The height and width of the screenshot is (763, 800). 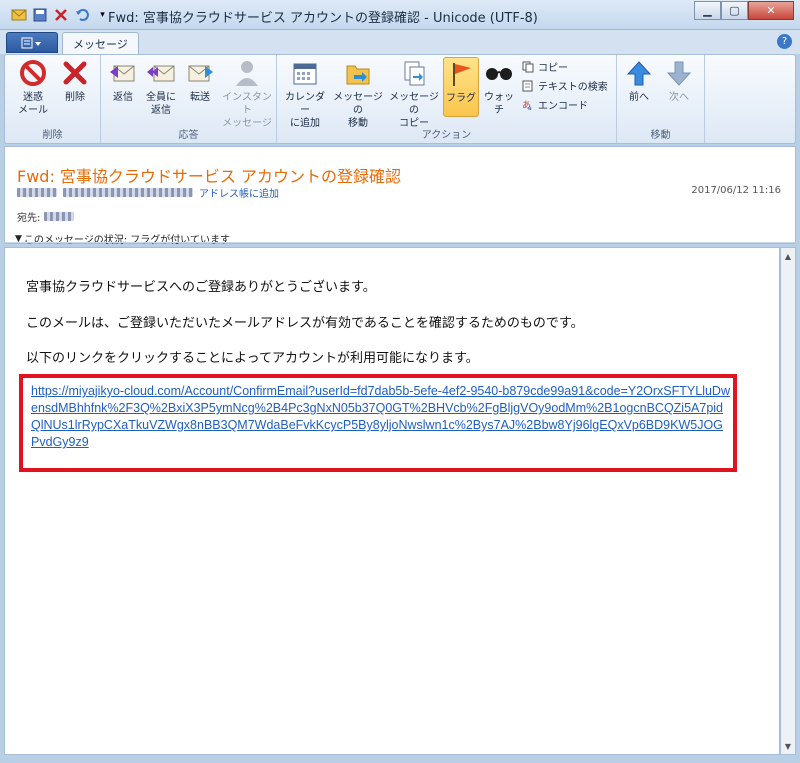 What do you see at coordinates (400, 759) in the screenshot?
I see `window-bottom-border` at bounding box center [400, 759].